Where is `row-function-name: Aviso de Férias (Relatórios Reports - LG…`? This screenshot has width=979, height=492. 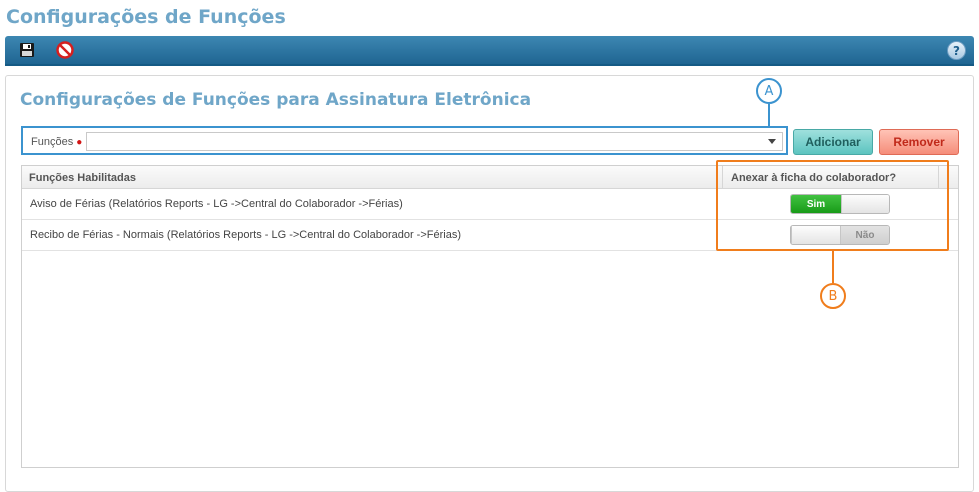
row-function-name: Aviso de Férias (Relatórios Reports - LG… is located at coordinates (216, 204).